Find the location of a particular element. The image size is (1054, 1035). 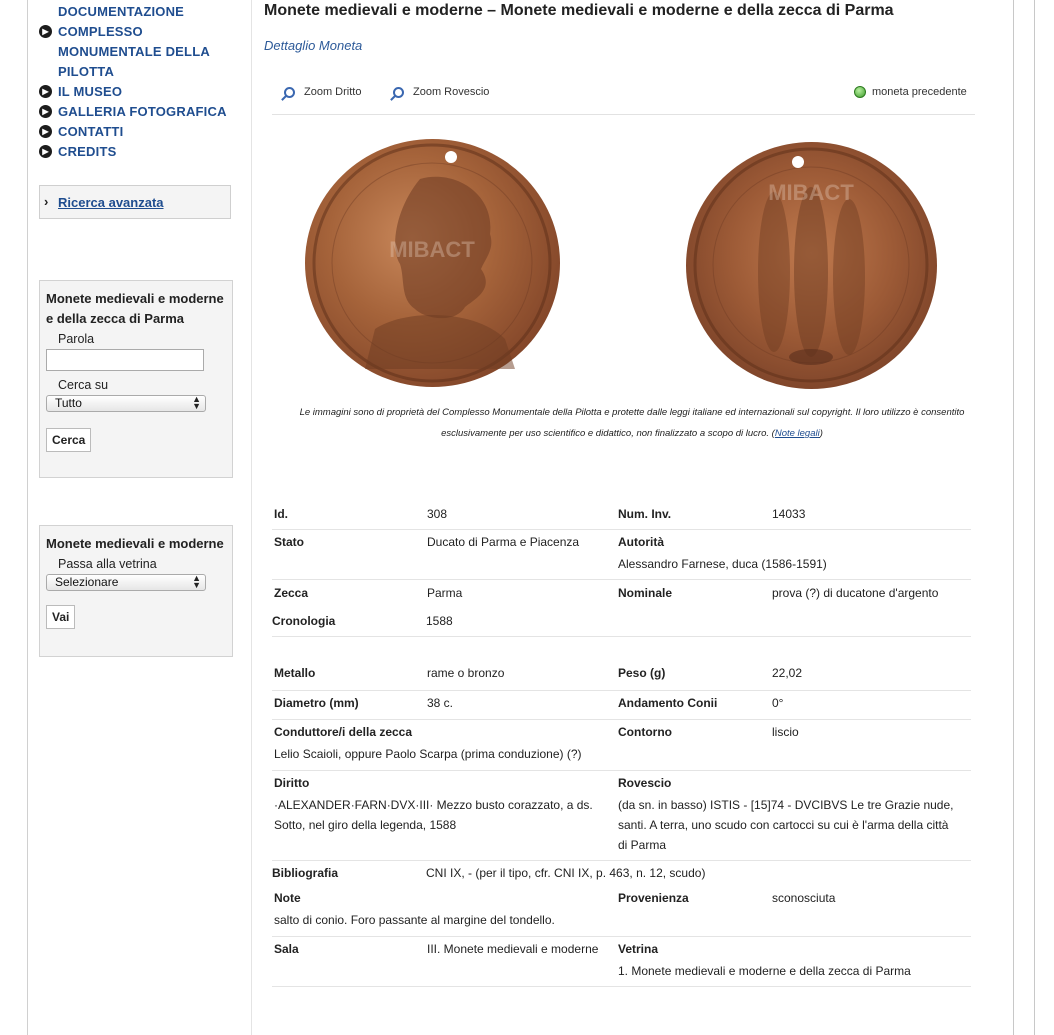

chevron-right-icon: › is located at coordinates (46, 201).